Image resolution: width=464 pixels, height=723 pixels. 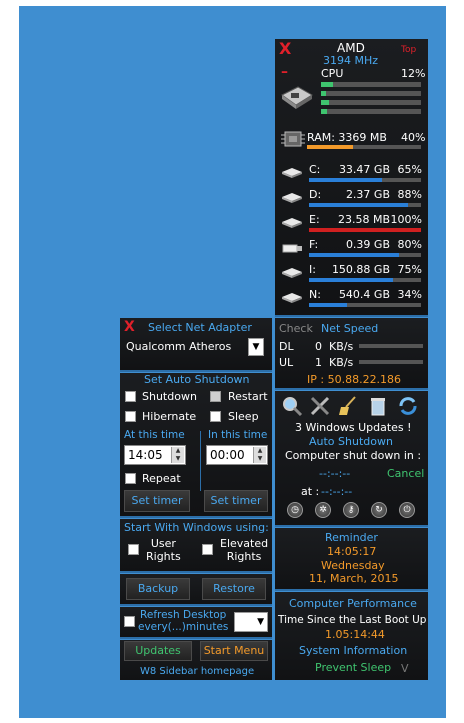 I want to click on drive-row: C: 33.47 GB 65%, so click(x=351, y=173).